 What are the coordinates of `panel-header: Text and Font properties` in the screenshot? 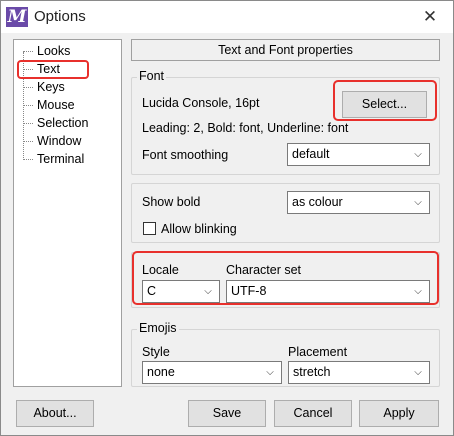 It's located at (285, 50).